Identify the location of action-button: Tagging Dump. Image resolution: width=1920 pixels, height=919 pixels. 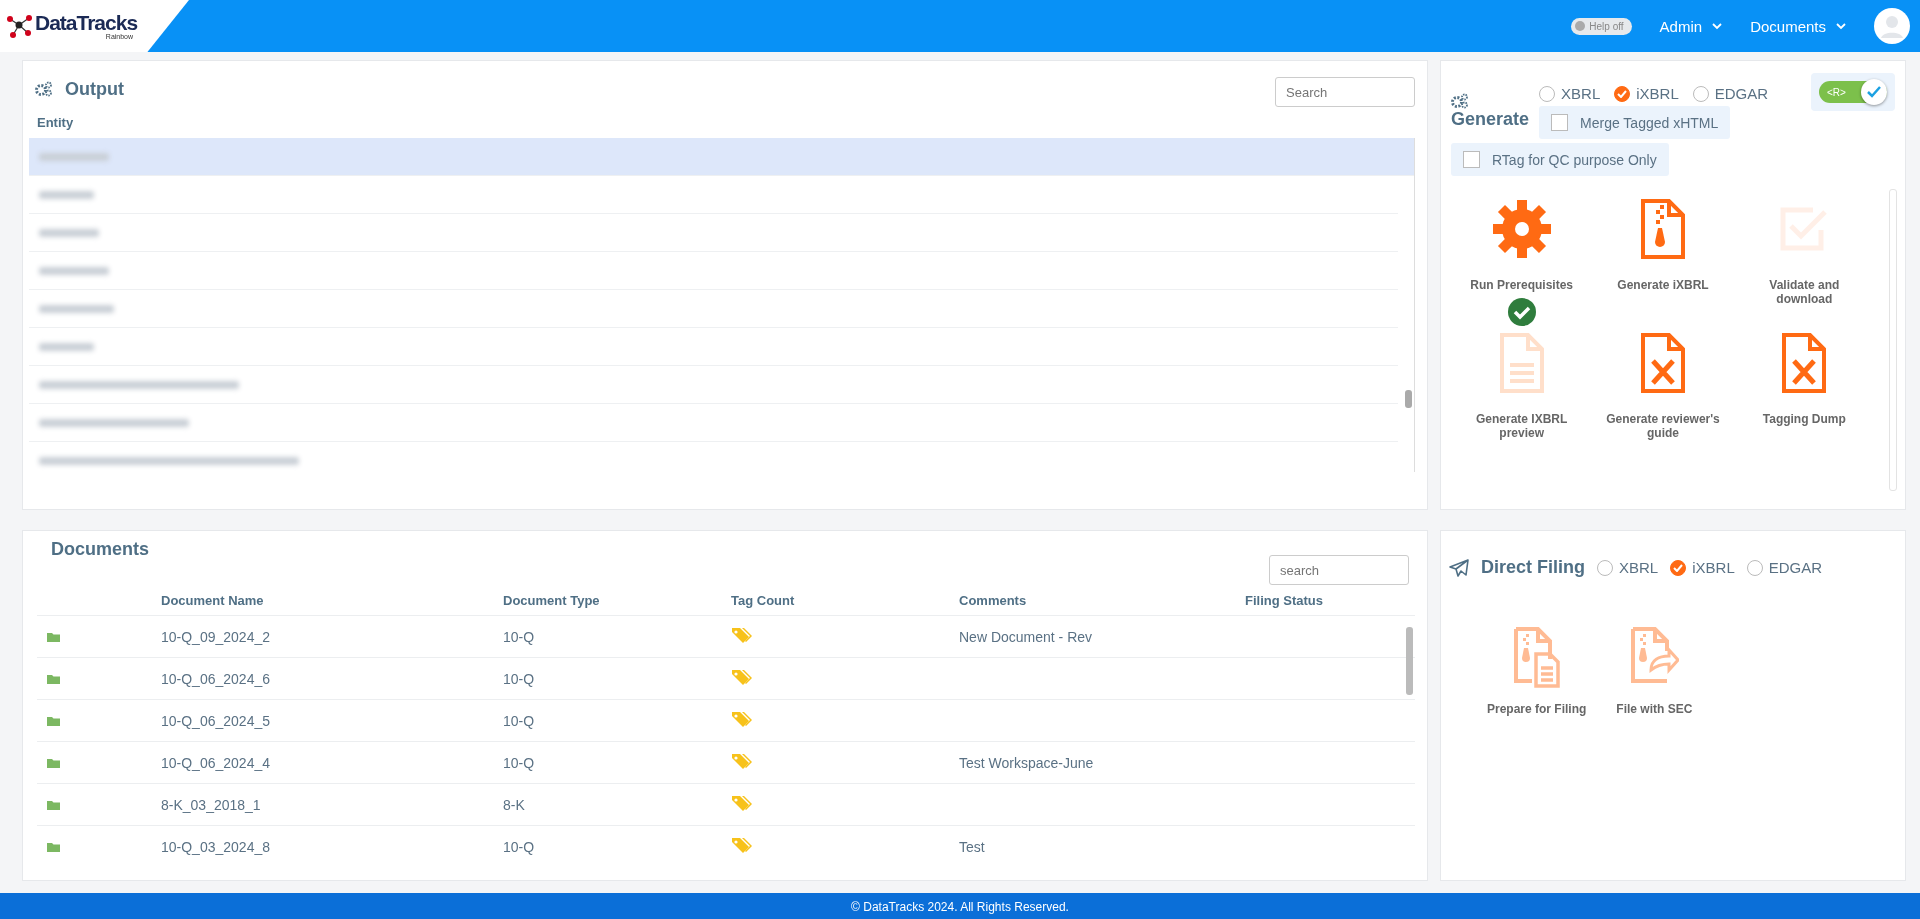
(1804, 379).